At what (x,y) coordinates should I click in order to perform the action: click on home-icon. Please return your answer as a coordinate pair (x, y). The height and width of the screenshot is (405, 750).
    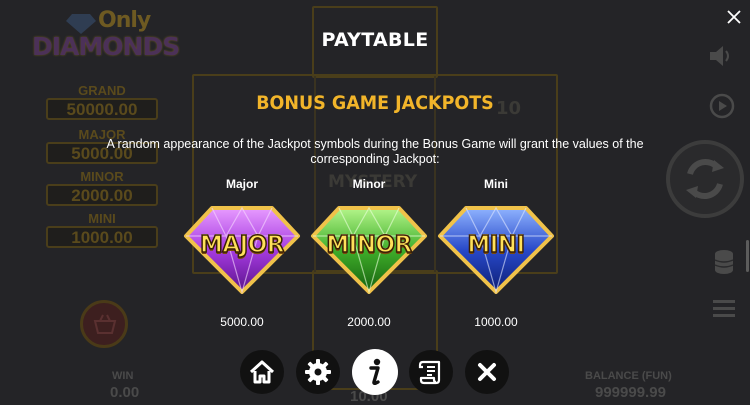
    Looking at the image, I should click on (262, 372).